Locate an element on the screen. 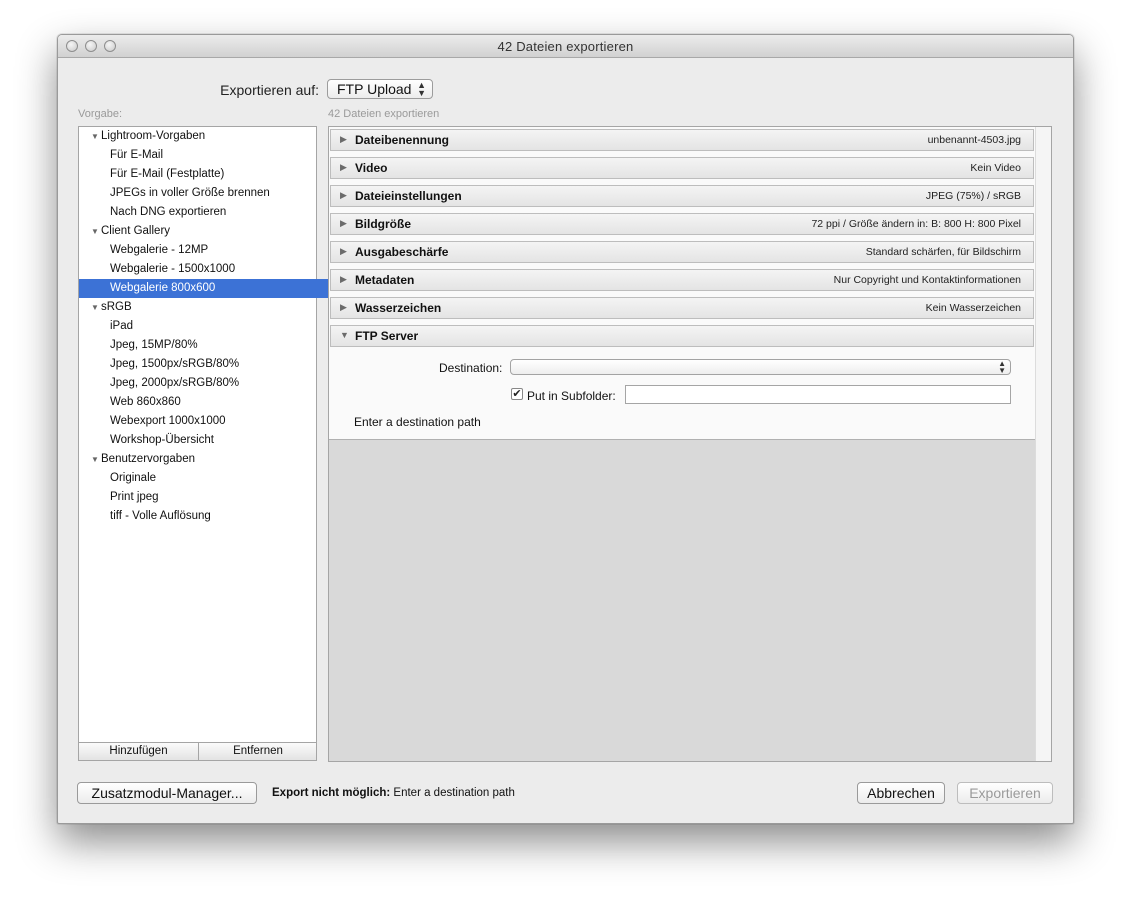 The height and width of the screenshot is (901, 1129). title-bar: 42 Dateien exportieren is located at coordinates (565, 46).